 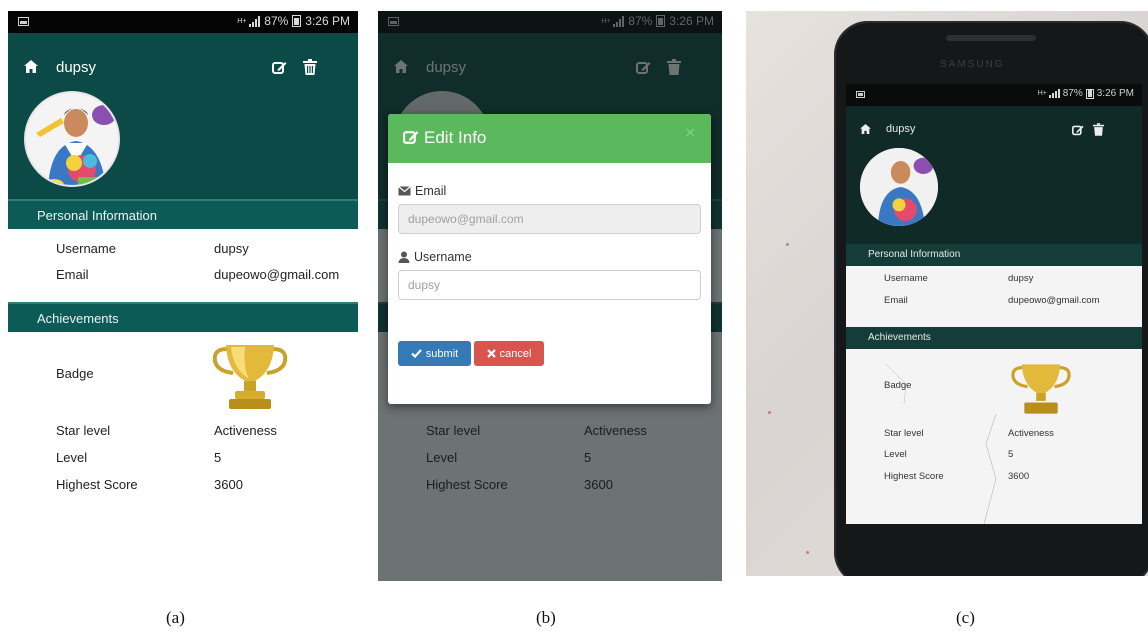 What do you see at coordinates (218, 457) in the screenshot?
I see `level-value: 5` at bounding box center [218, 457].